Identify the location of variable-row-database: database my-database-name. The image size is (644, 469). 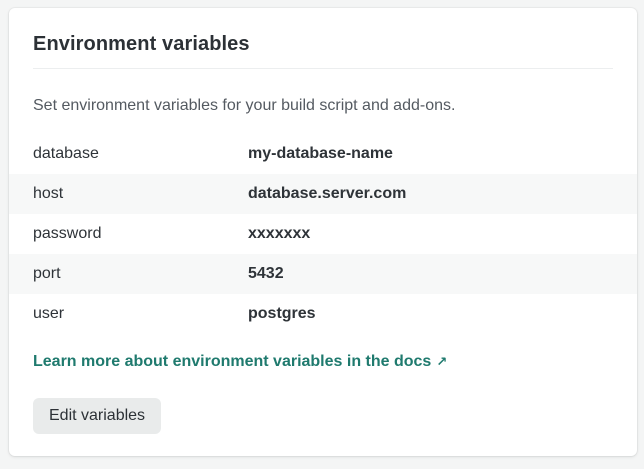
(323, 154).